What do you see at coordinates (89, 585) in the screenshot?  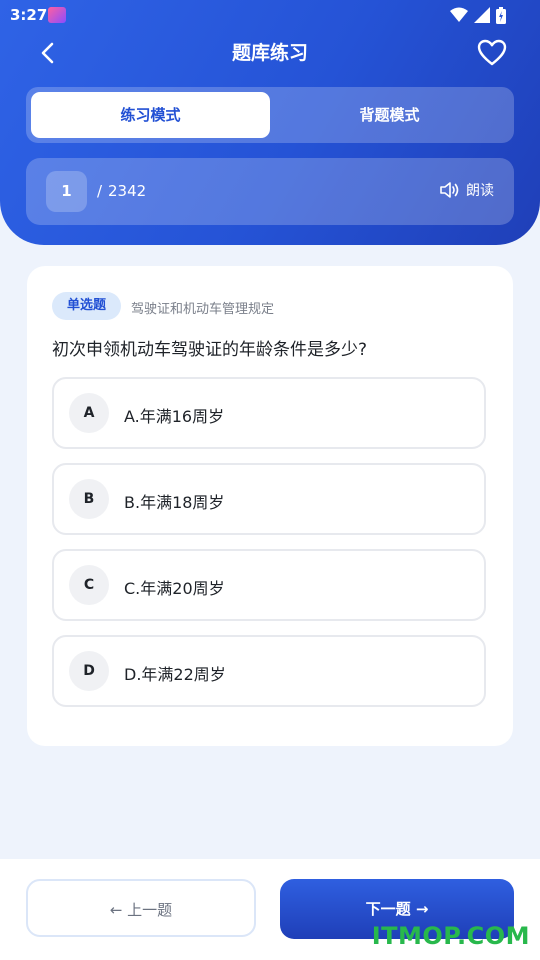 I see `option-letter: C` at bounding box center [89, 585].